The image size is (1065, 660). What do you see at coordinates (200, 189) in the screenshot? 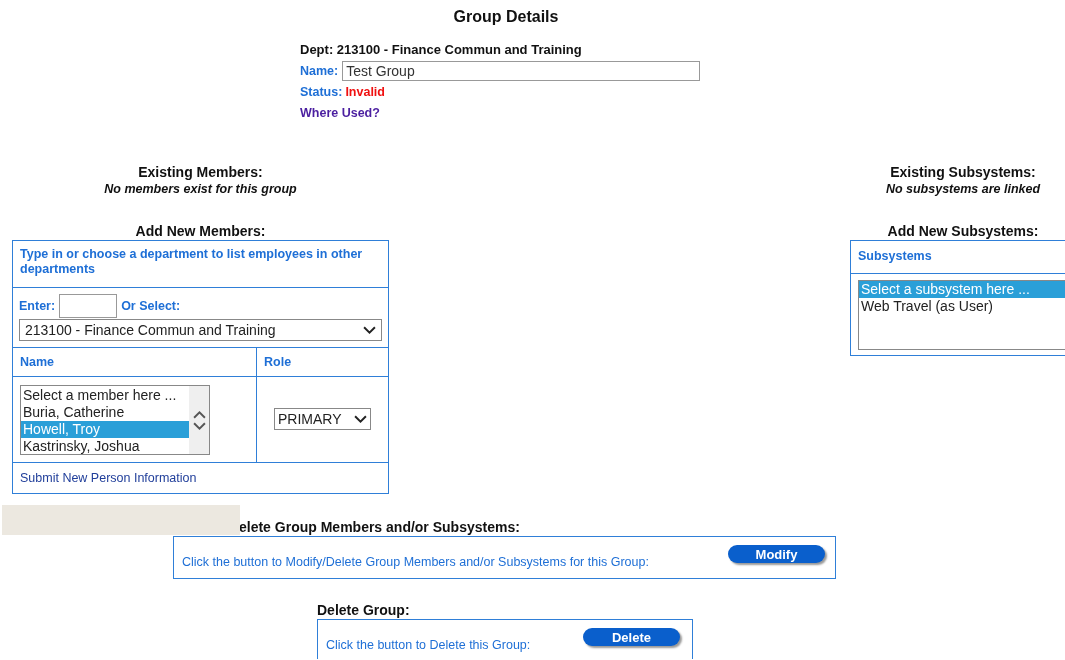
I see `no-members-note: No members exist for this group` at bounding box center [200, 189].